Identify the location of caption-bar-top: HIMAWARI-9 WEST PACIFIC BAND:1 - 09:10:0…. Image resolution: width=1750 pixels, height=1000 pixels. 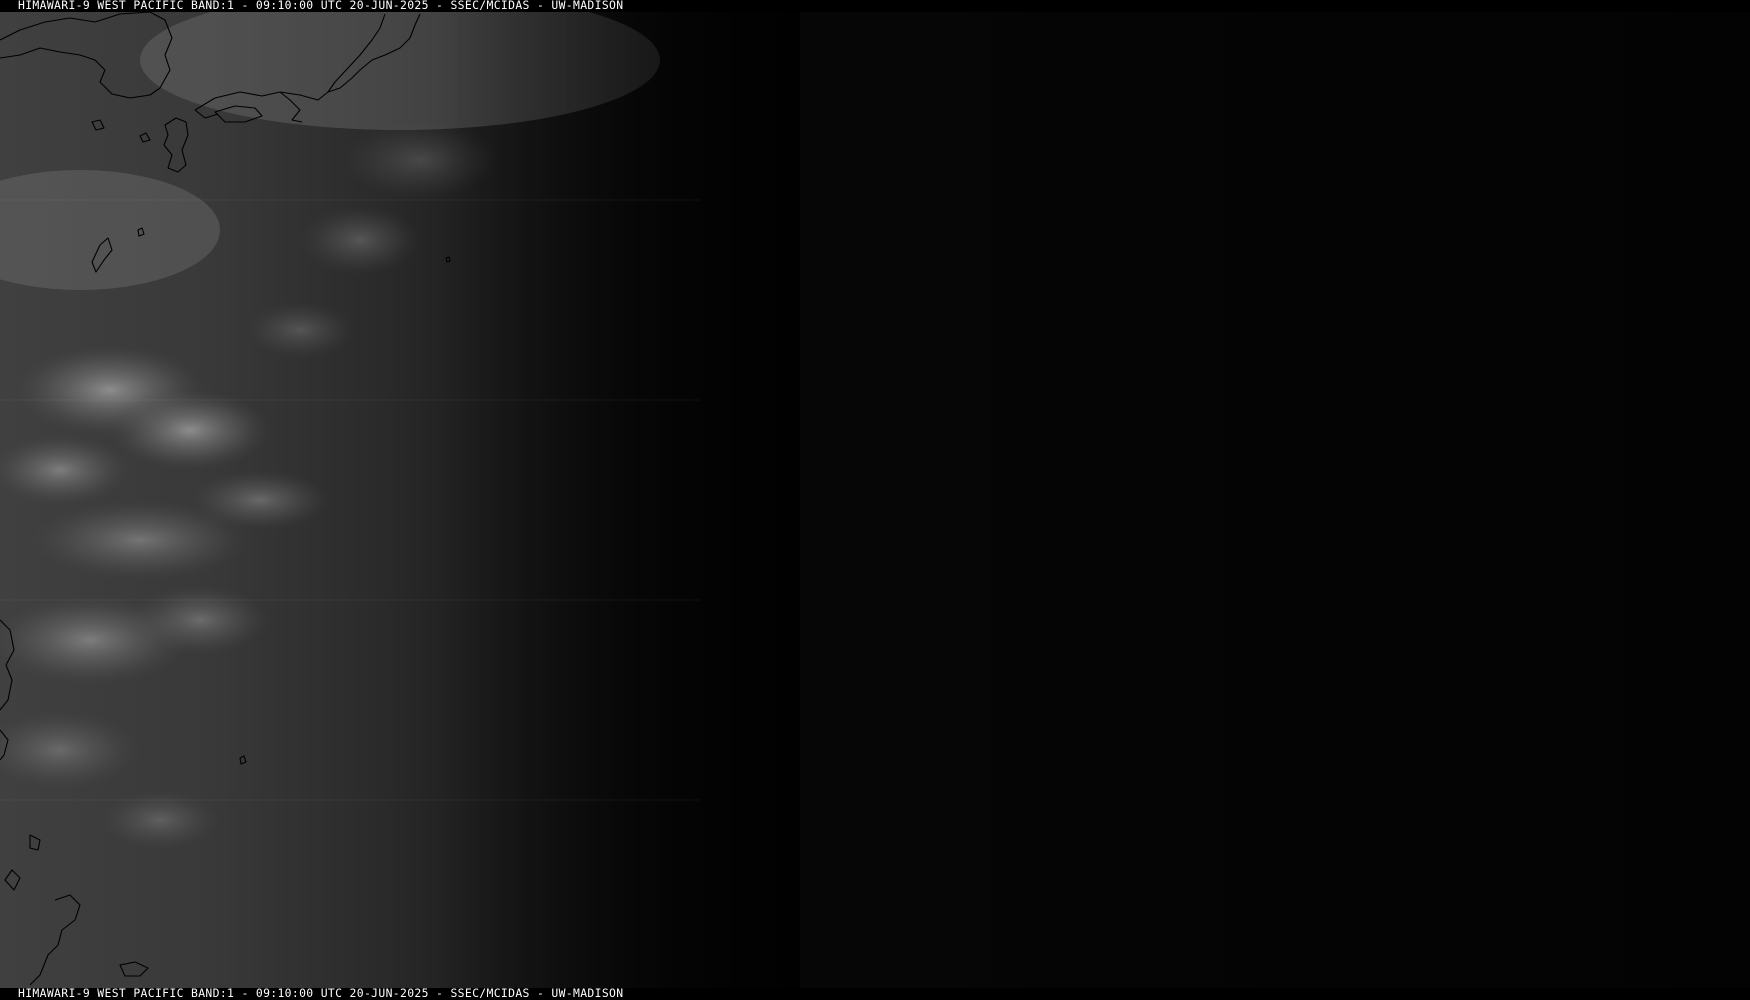
(875, 6).